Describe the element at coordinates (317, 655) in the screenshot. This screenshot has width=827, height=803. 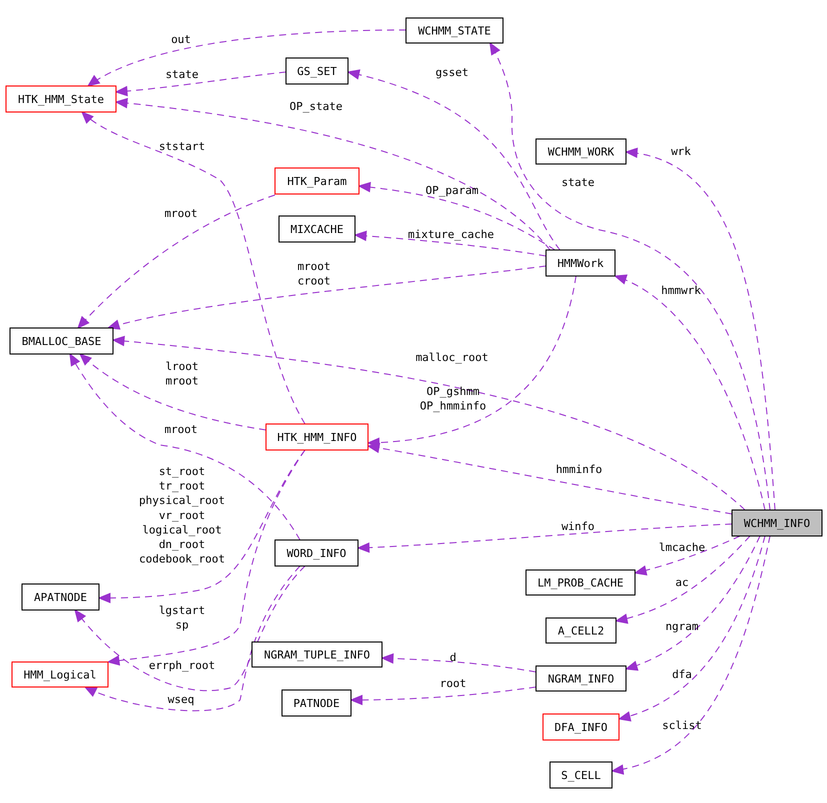
I see `class-node: NGRAM_TUPLE_INFO` at that location.